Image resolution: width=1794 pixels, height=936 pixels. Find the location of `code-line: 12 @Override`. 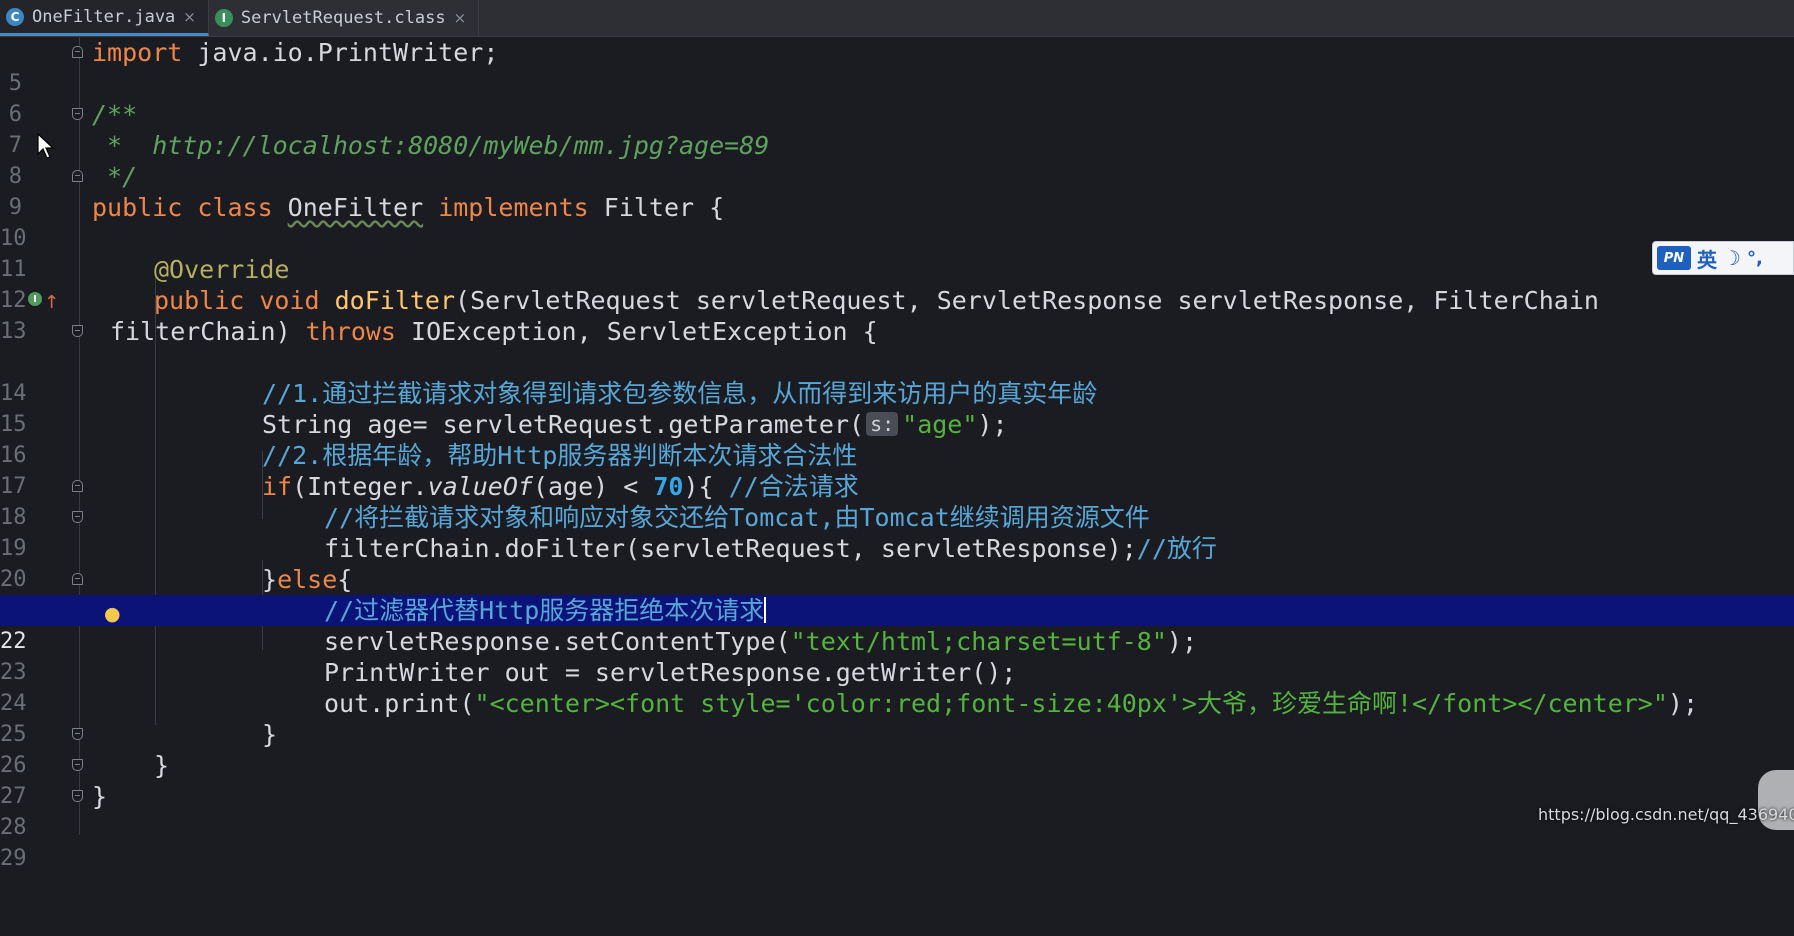

code-line: 12 @Override is located at coordinates (897, 283).